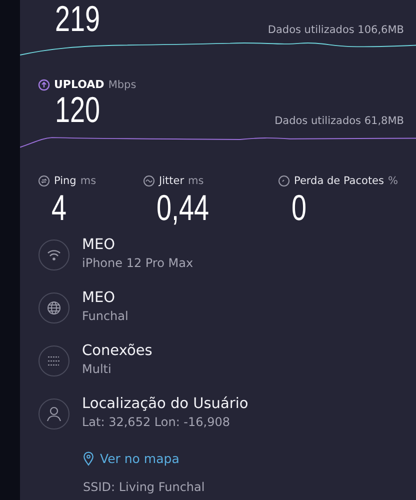  Describe the element at coordinates (79, 84) in the screenshot. I see `upload-label: UPLOAD` at that location.